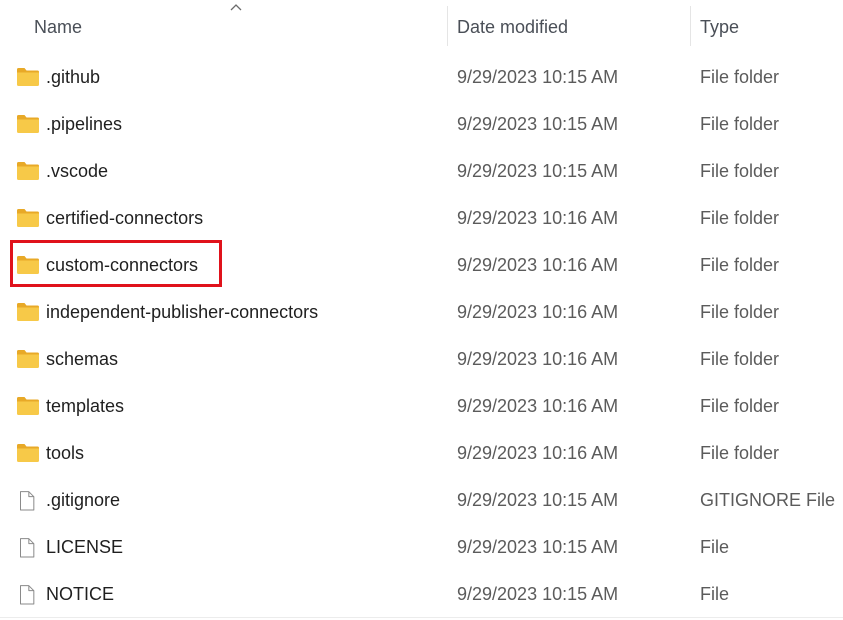 Image resolution: width=843 pixels, height=620 pixels. I want to click on list-bottom-divider, so click(421, 617).